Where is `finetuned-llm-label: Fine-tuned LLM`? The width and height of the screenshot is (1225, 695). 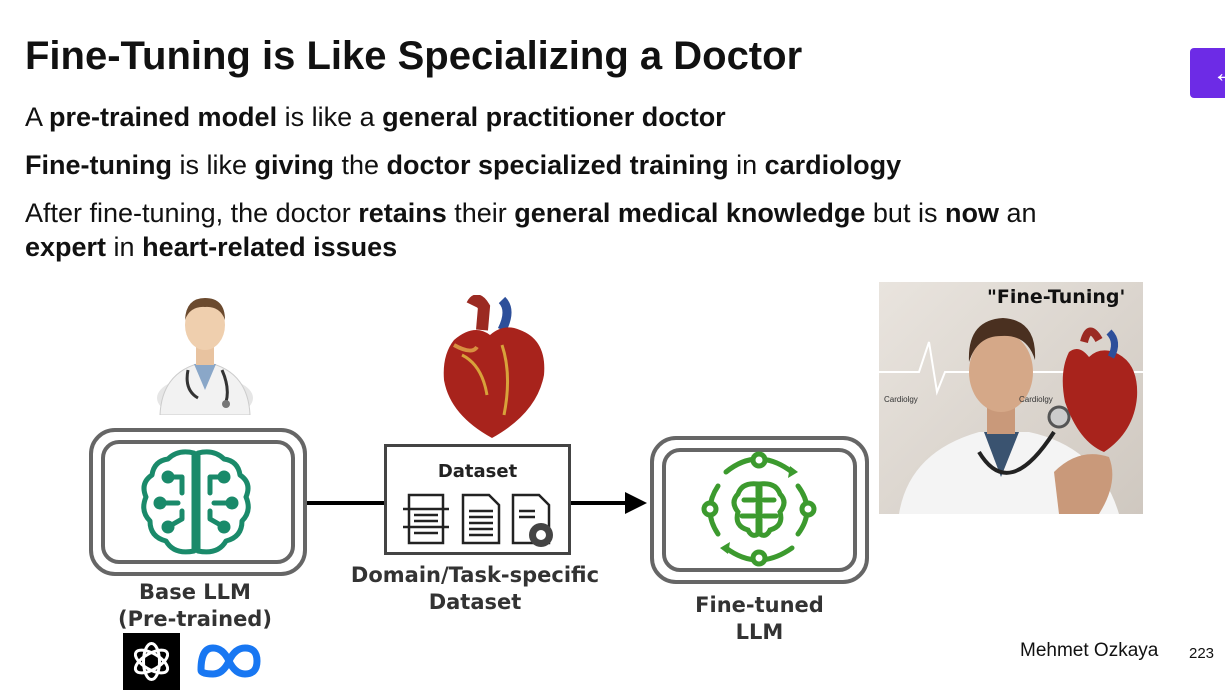 finetuned-llm-label: Fine-tuned LLM is located at coordinates (759, 619).